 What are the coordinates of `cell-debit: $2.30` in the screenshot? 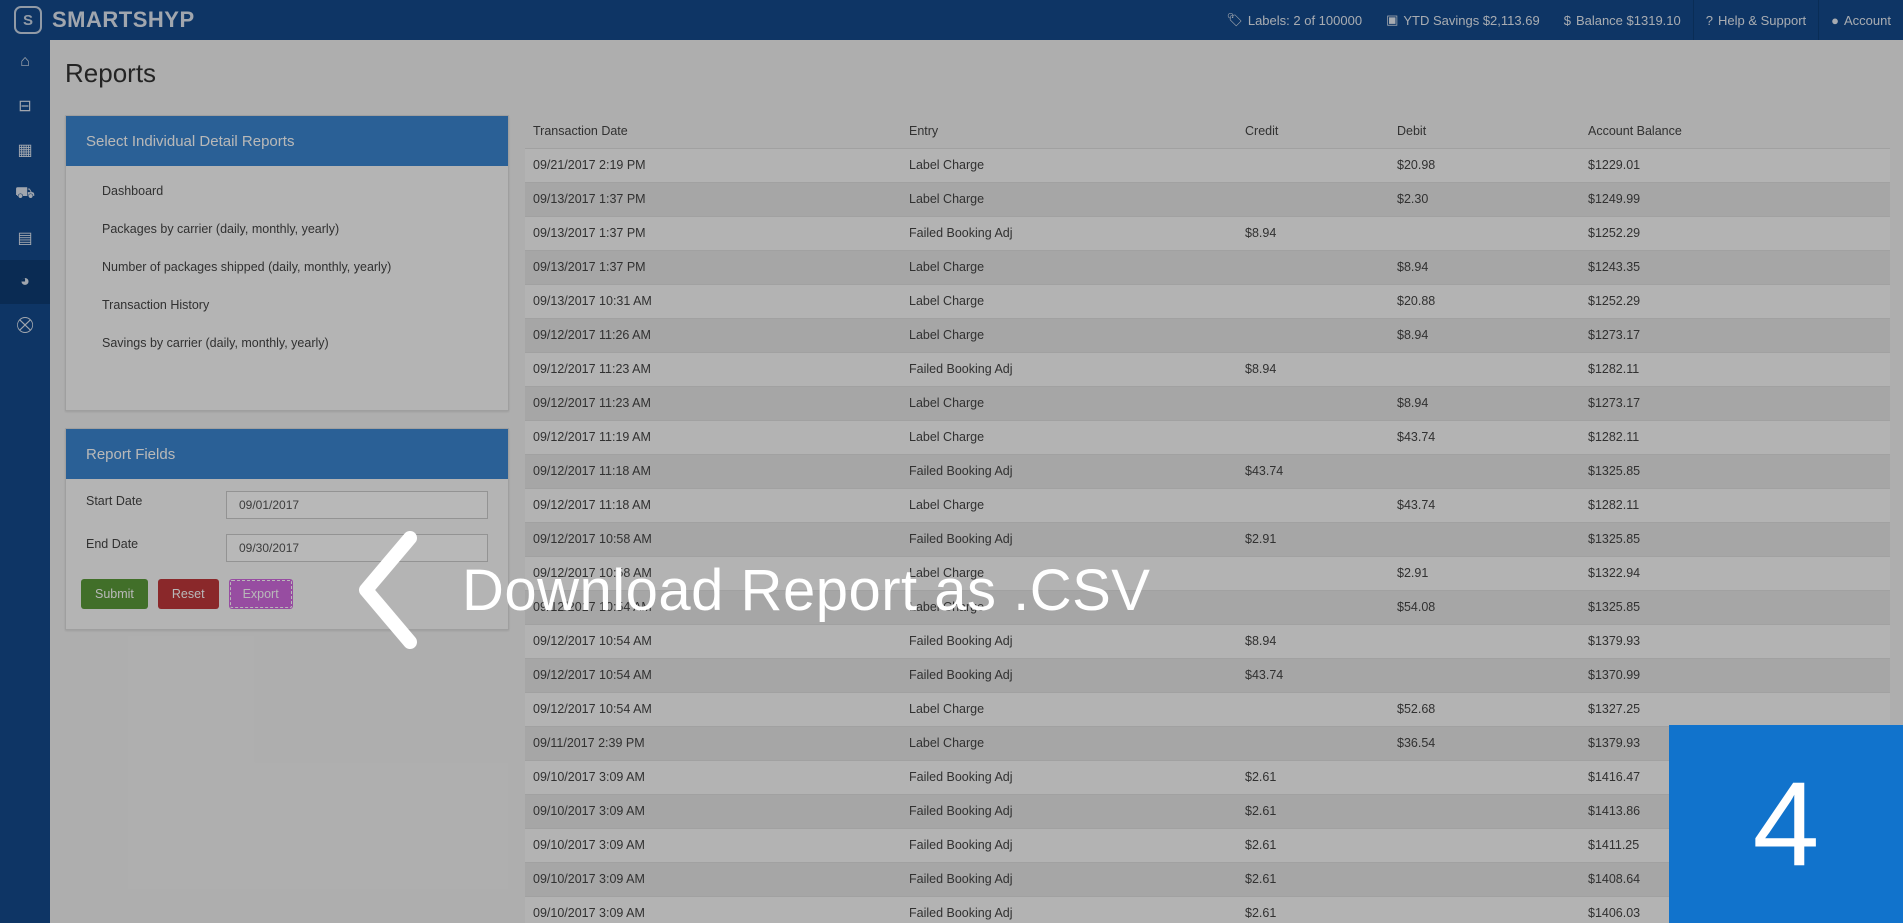 It's located at (1484, 198).